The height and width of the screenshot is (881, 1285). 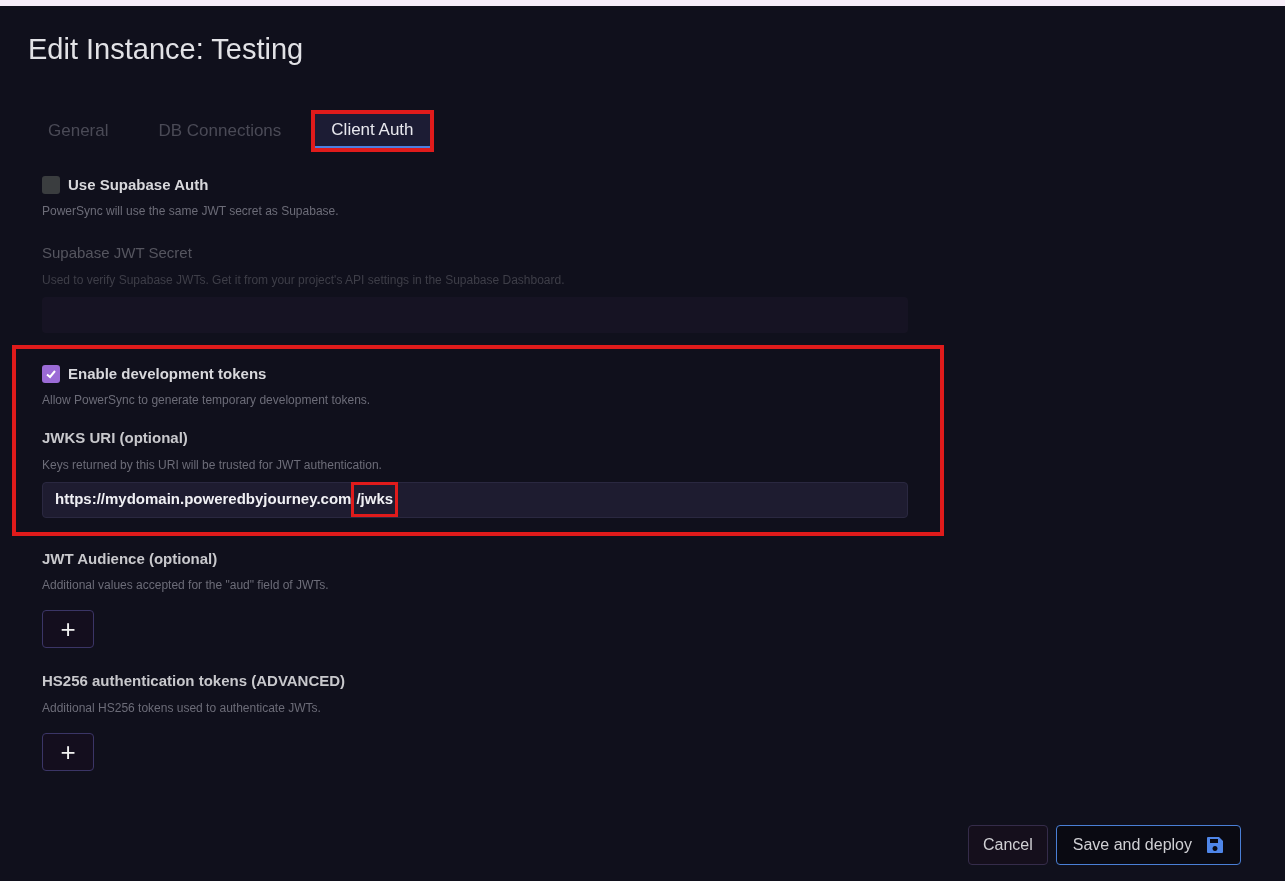 I want to click on checkbox-description: PowerSync will use the same JWT secret as Supabase., so click(x=191, y=211).